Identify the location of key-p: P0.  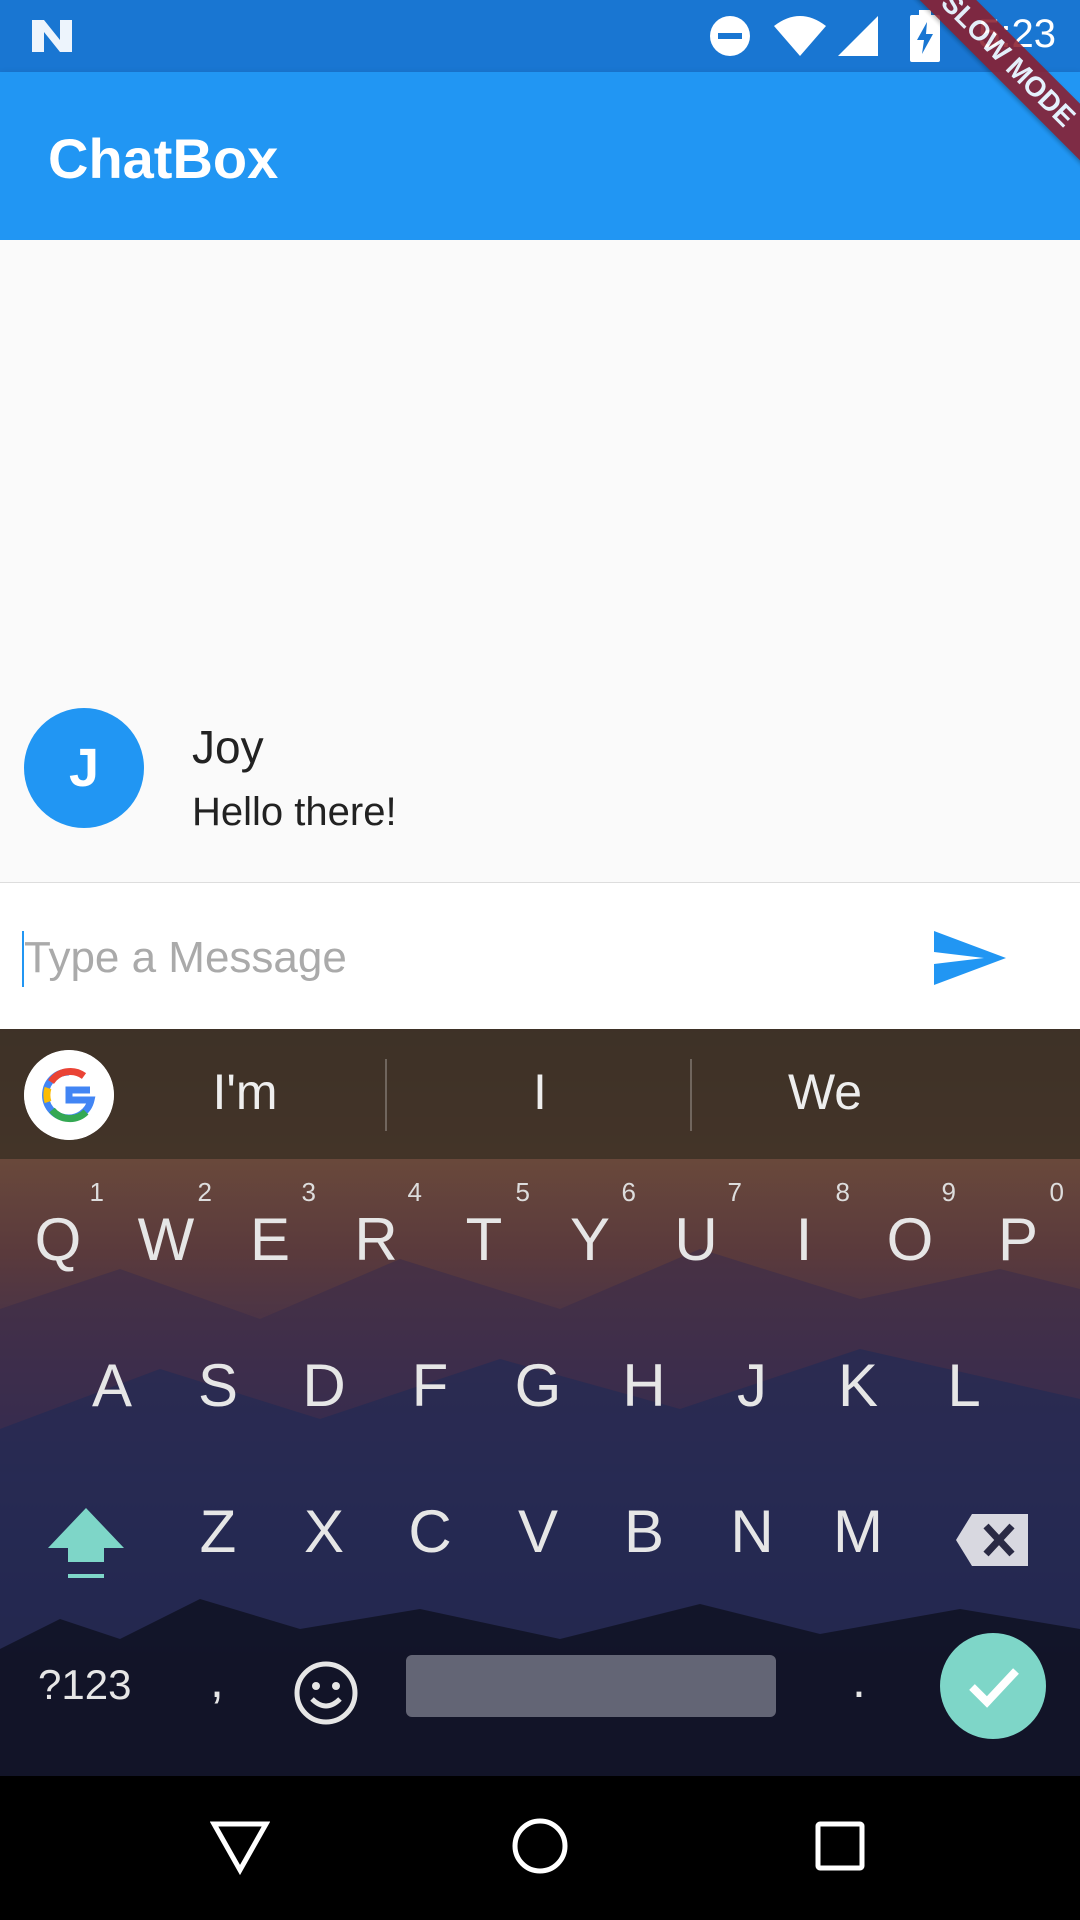
(1021, 1225).